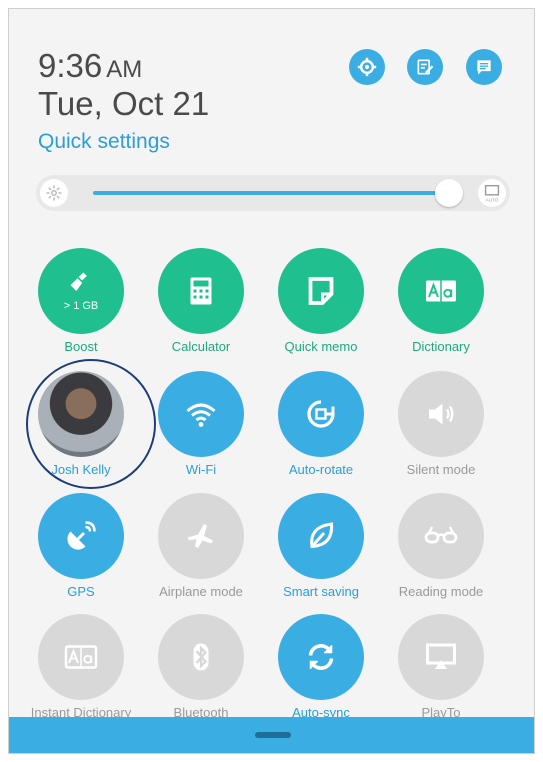 Image resolution: width=543 pixels, height=762 pixels. I want to click on clock-date: Tue, Oct 21, so click(124, 103).